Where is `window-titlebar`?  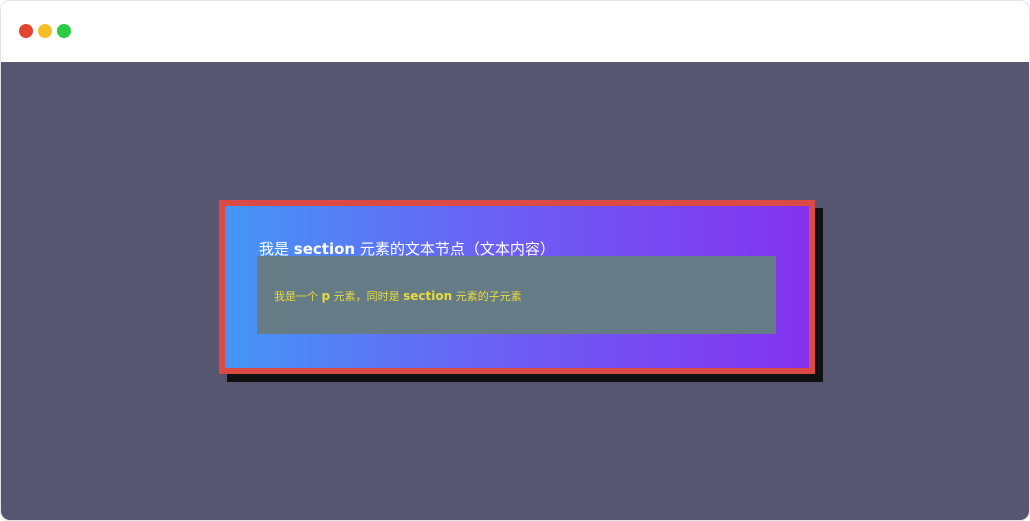
window-titlebar is located at coordinates (515, 31).